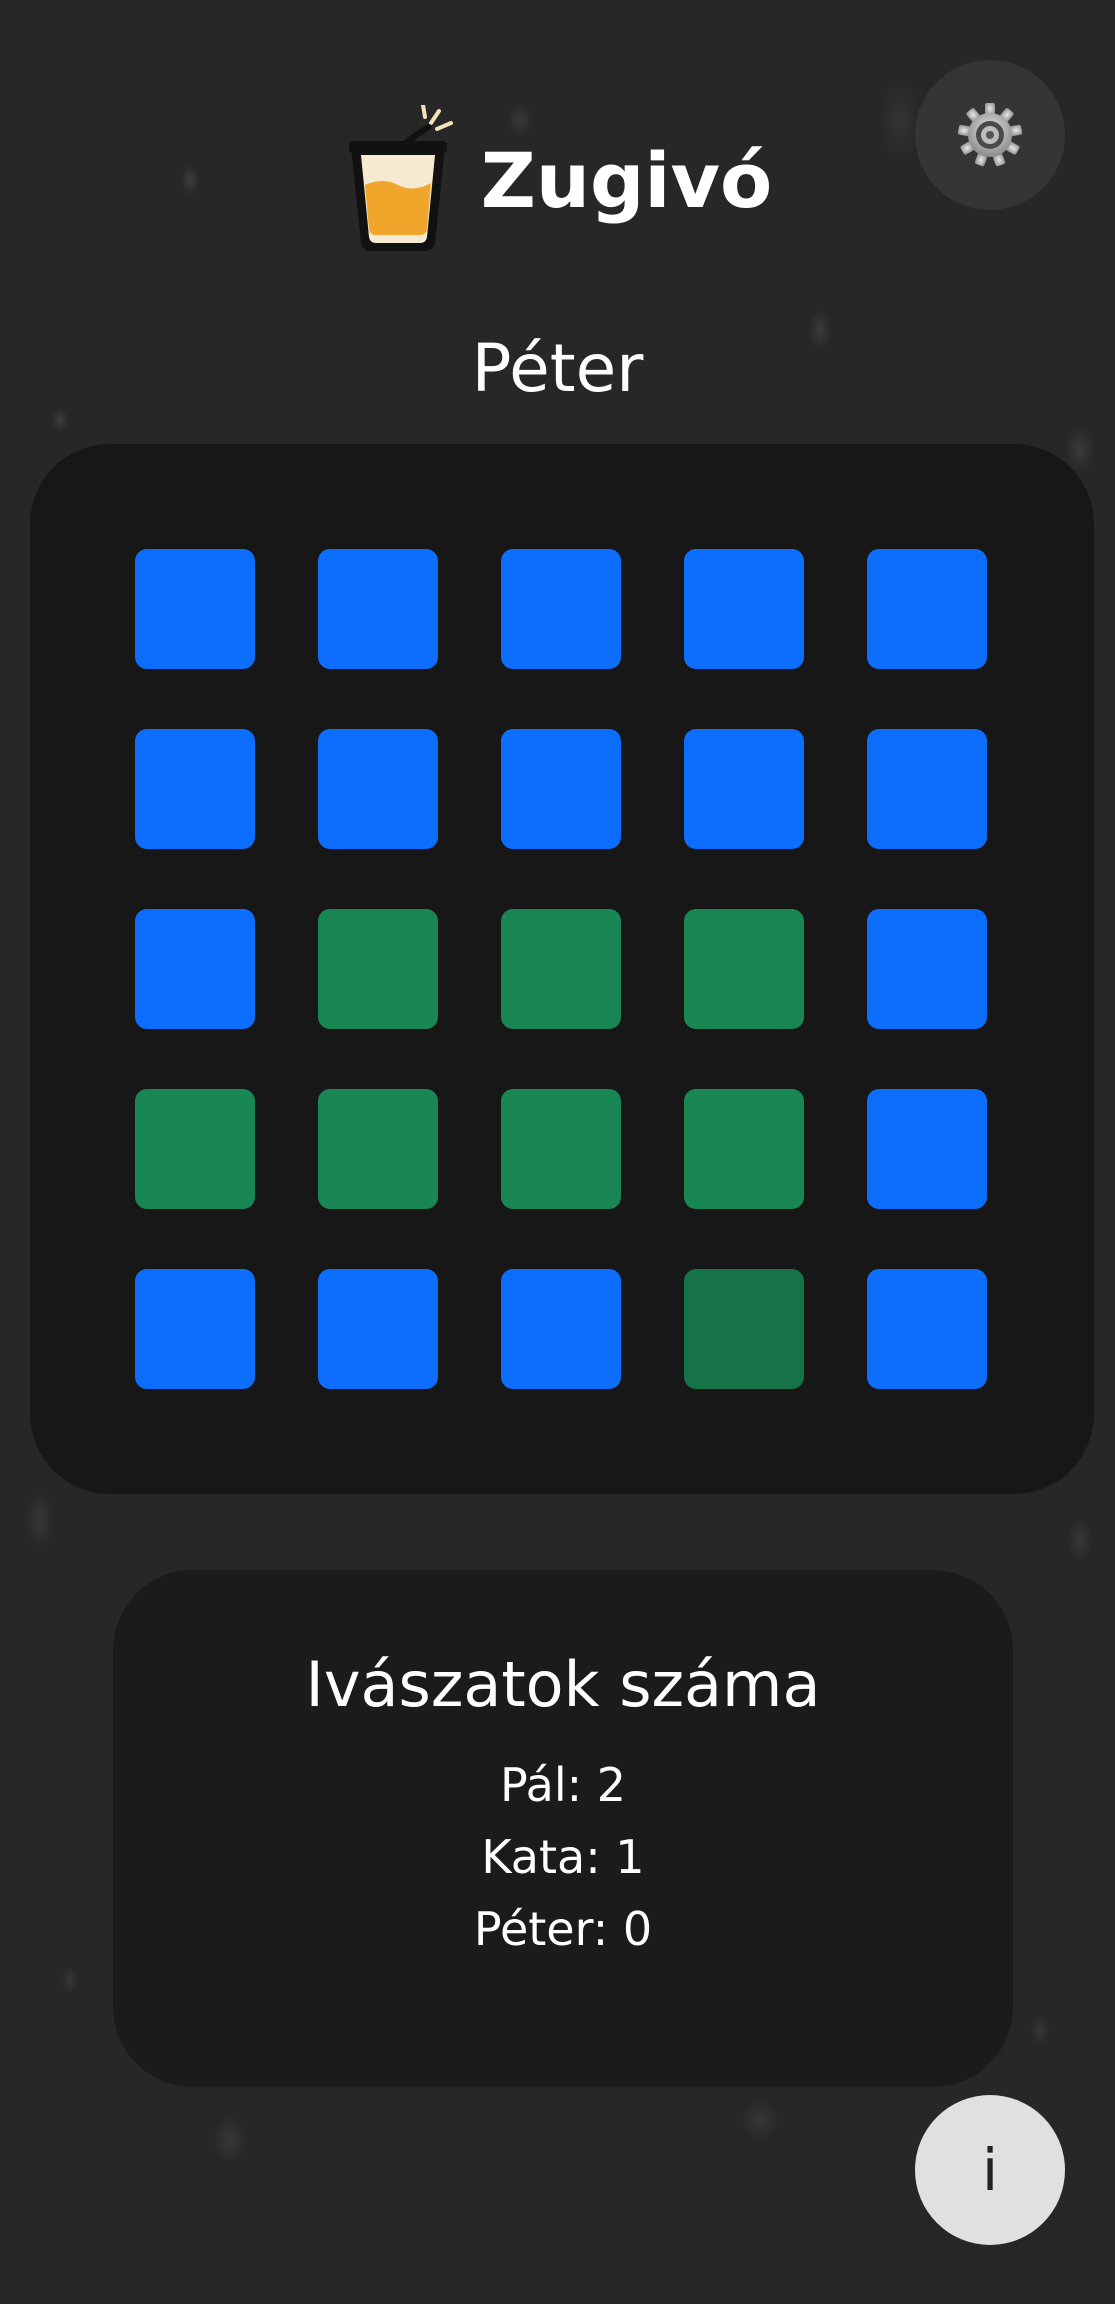 The height and width of the screenshot is (2304, 1115). I want to click on tile-r5-c5, so click(927, 1329).